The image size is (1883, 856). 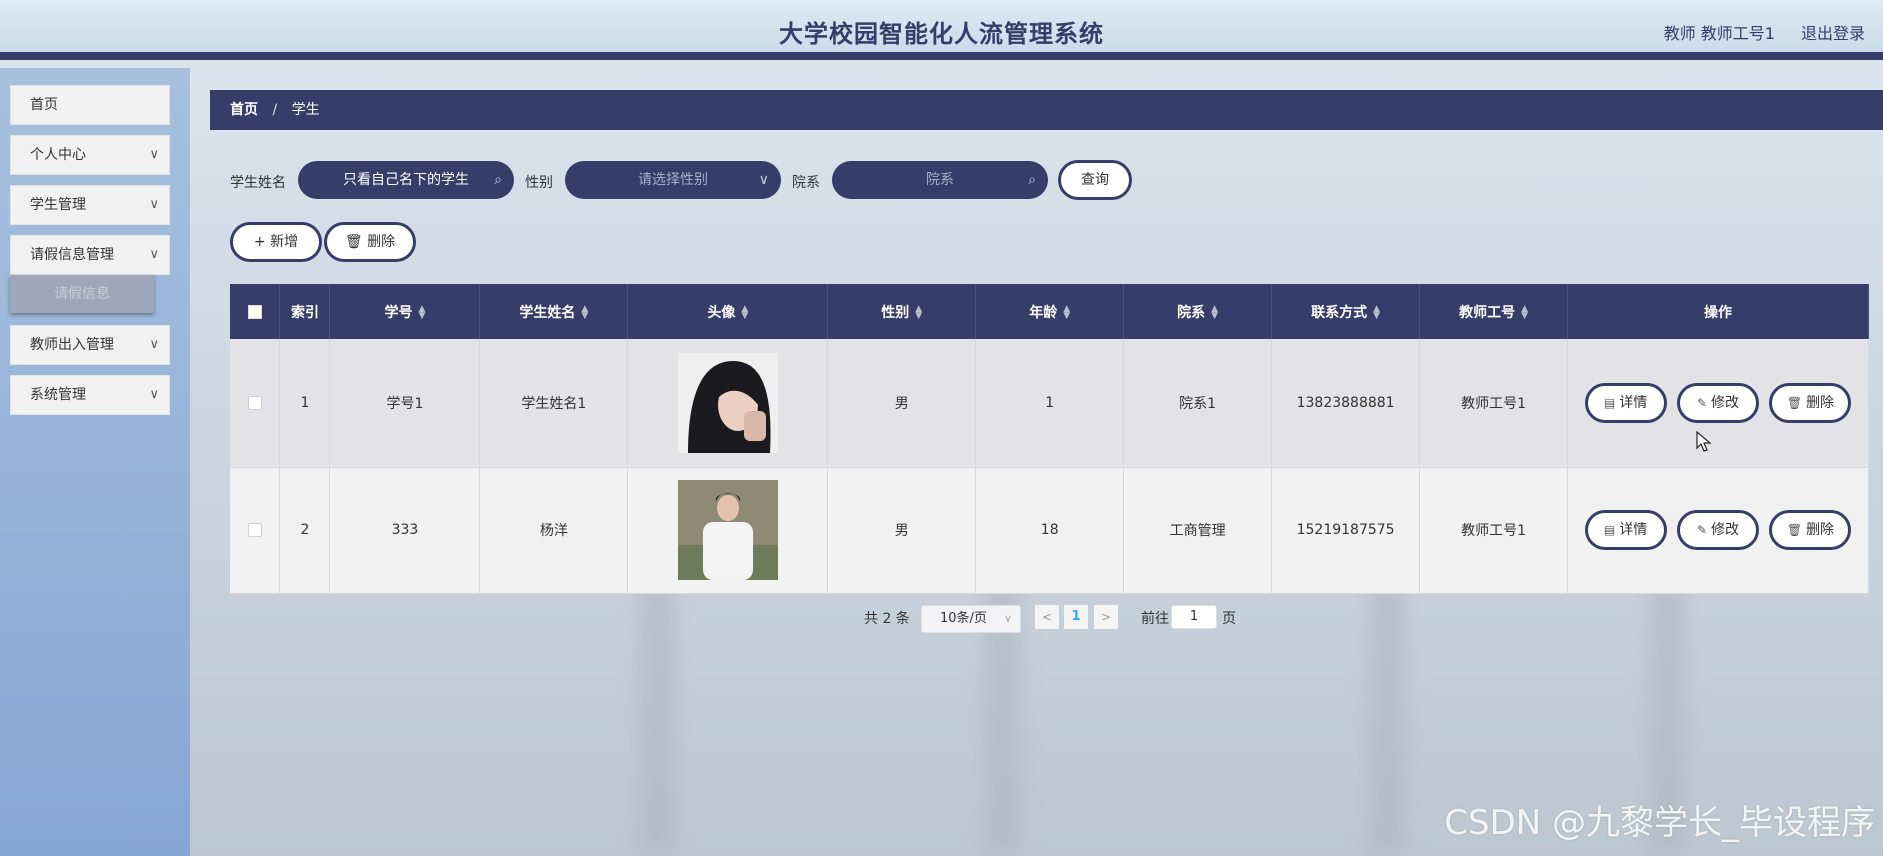 I want to click on sidebar-item-home: 首页, so click(x=90, y=105).